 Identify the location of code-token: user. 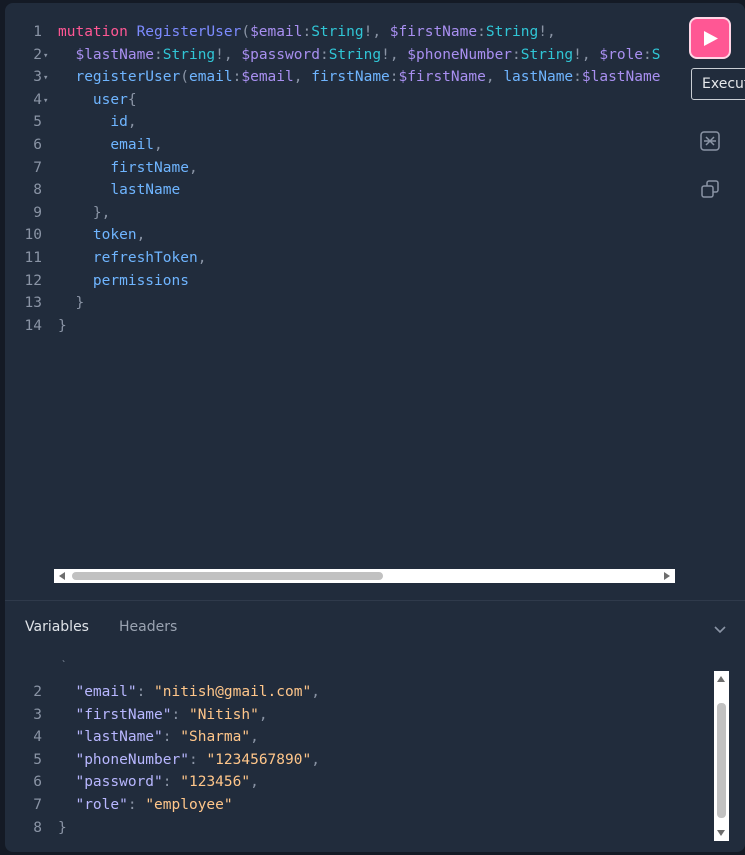
(110, 99).